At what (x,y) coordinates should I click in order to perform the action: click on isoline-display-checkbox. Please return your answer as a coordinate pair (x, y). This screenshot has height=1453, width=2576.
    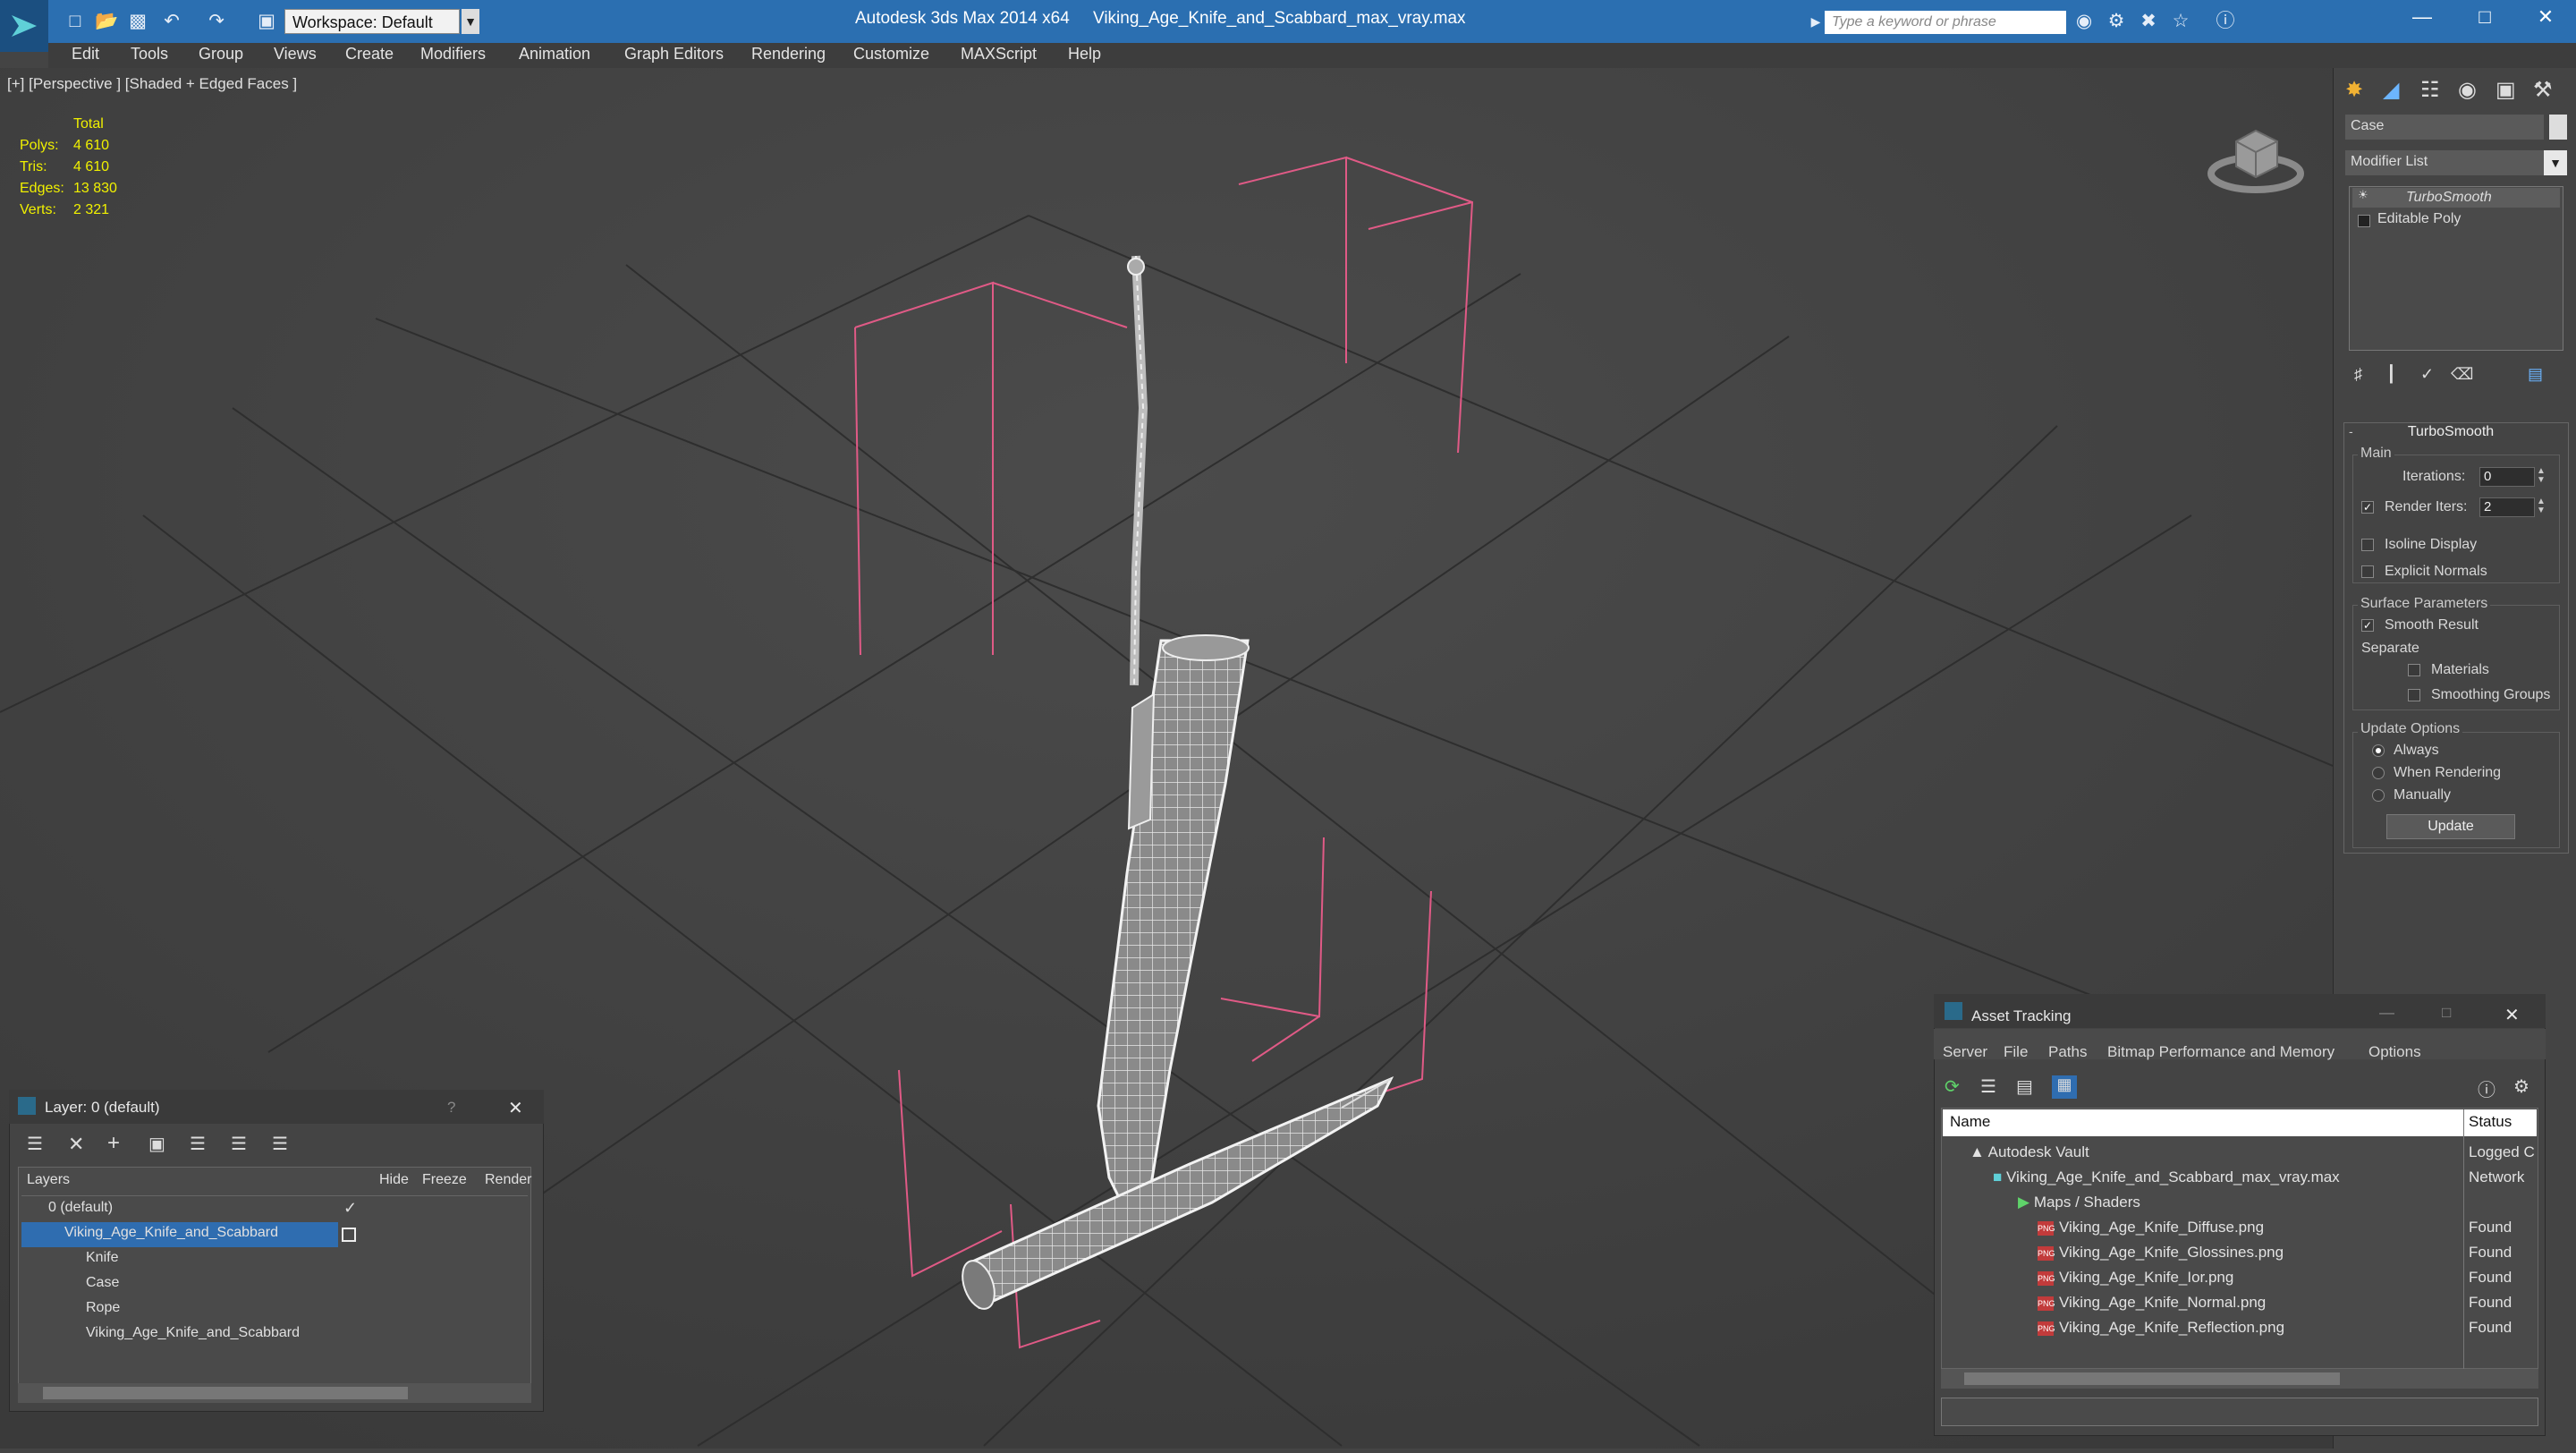
    Looking at the image, I should click on (2367, 545).